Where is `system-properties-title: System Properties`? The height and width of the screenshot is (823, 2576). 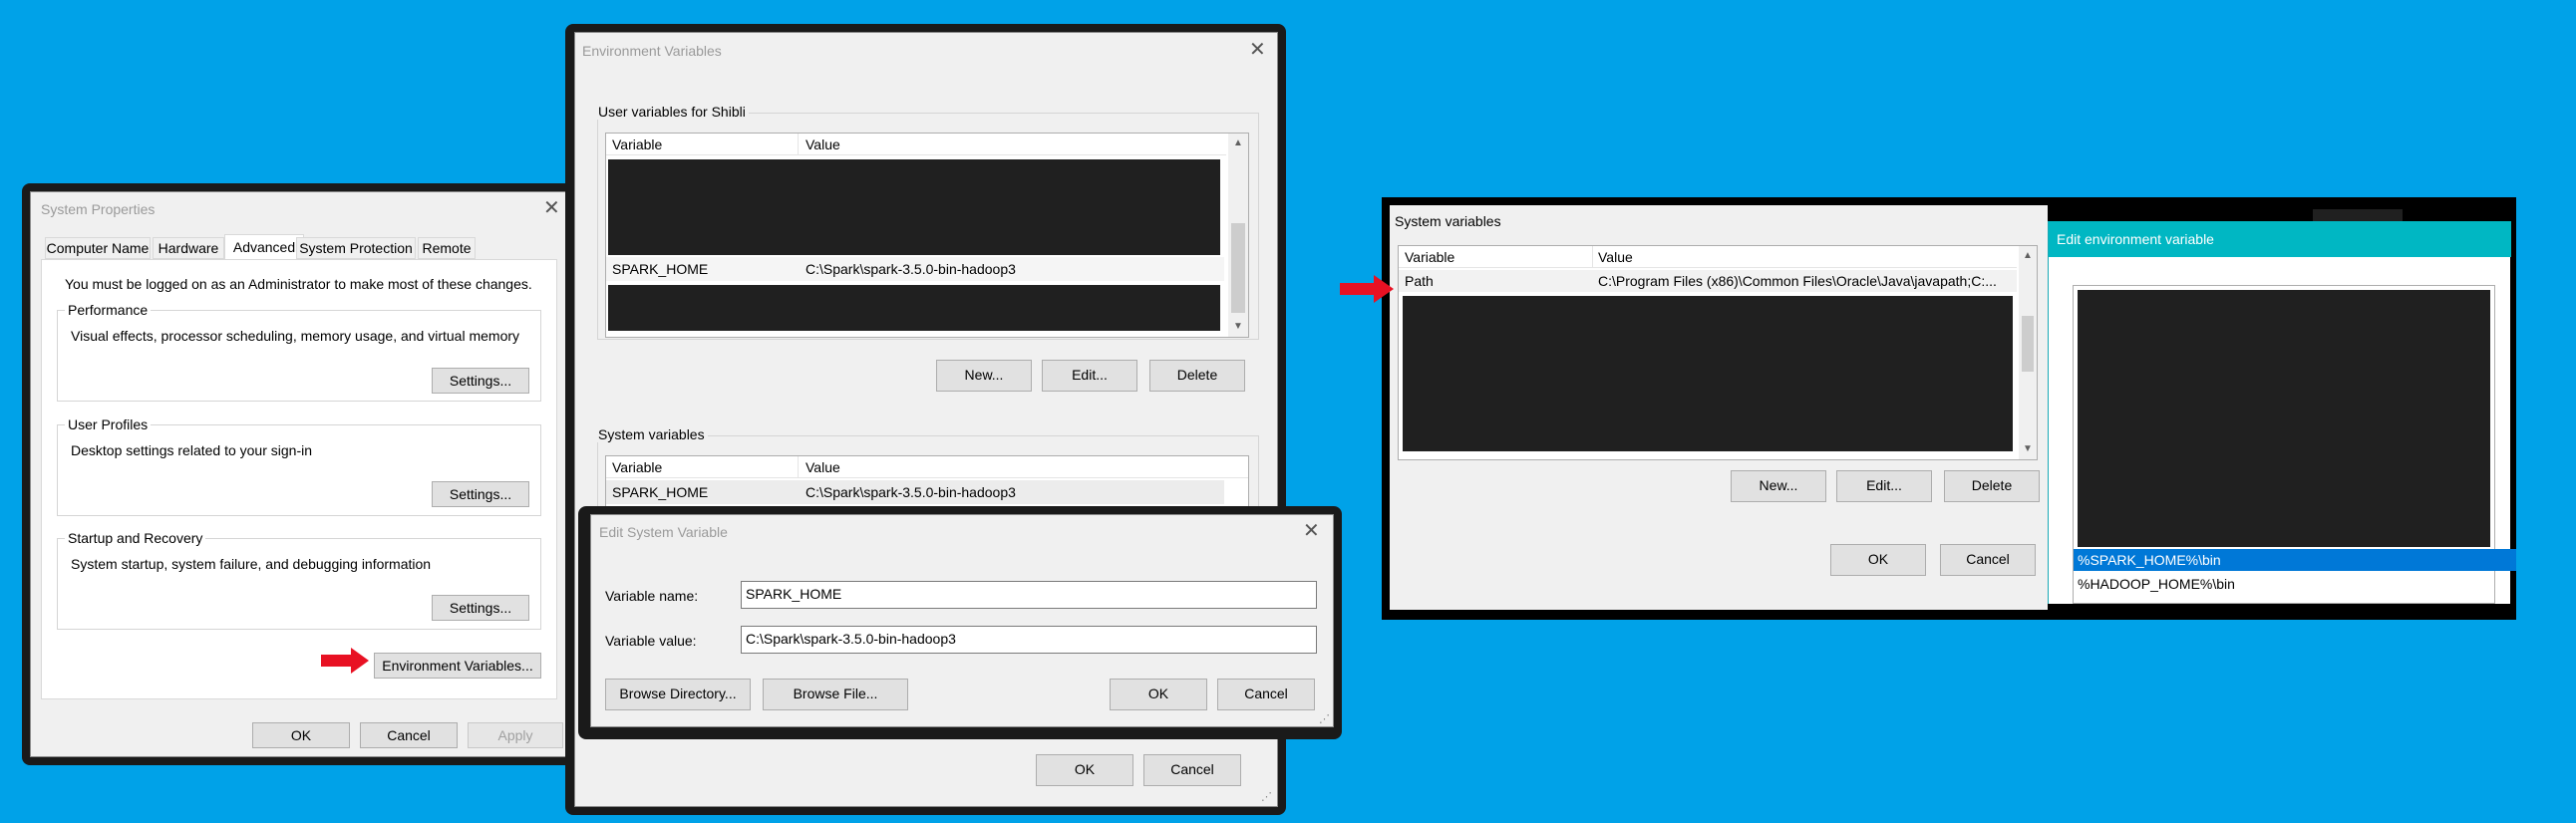 system-properties-title: System Properties is located at coordinates (98, 209).